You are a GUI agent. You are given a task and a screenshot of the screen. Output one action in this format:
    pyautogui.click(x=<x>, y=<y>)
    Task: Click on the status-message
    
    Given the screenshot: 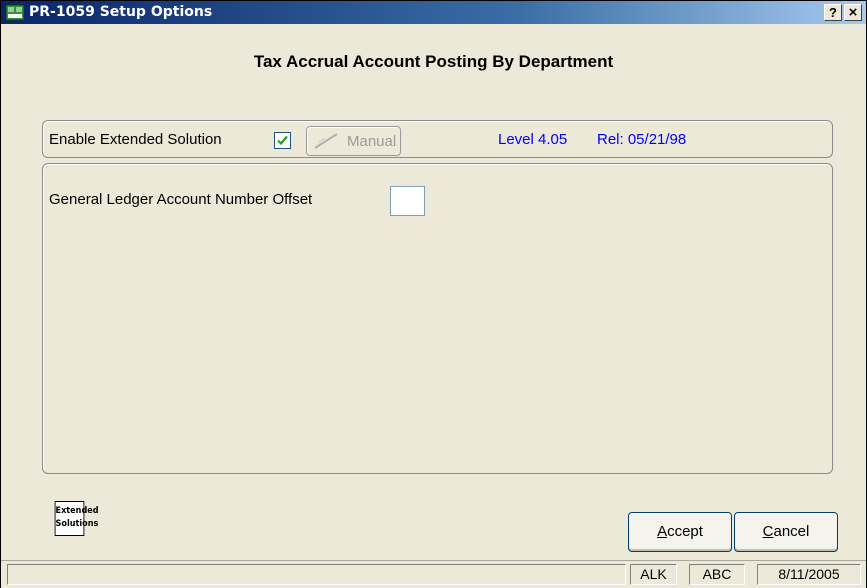 What is the action you would take?
    pyautogui.click(x=316, y=574)
    